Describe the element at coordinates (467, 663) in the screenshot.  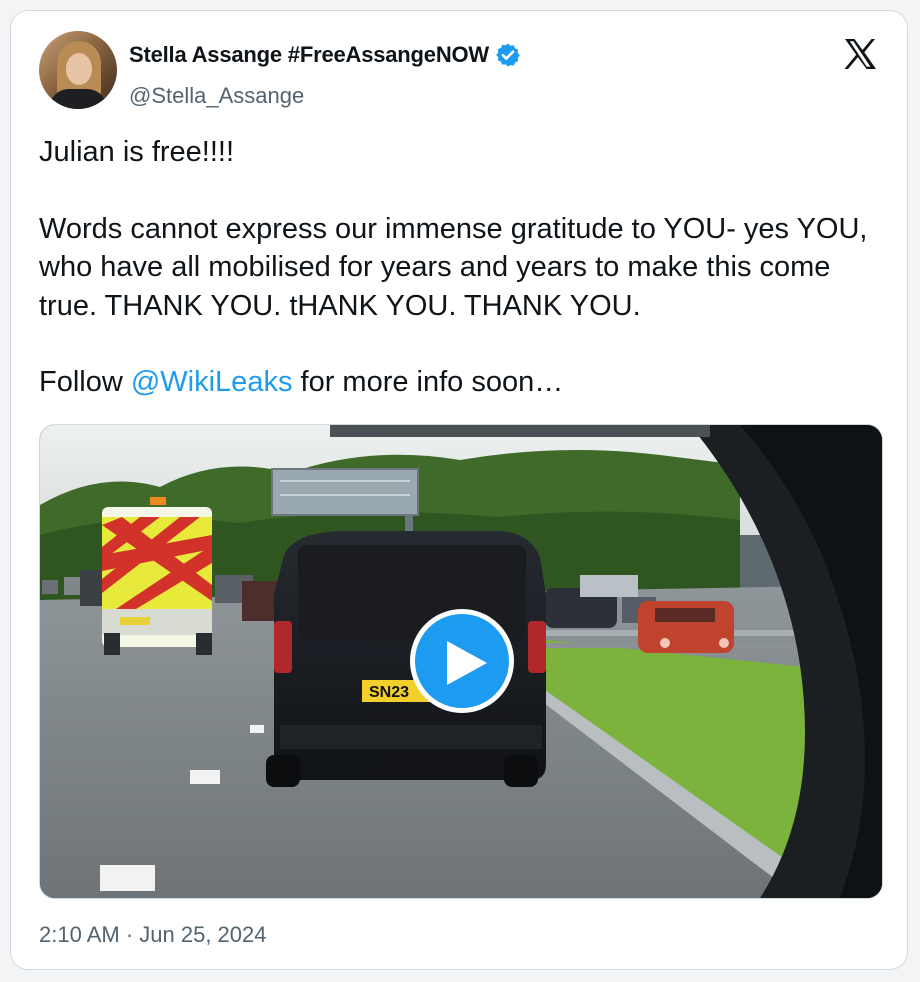
I see `play-icon` at that location.